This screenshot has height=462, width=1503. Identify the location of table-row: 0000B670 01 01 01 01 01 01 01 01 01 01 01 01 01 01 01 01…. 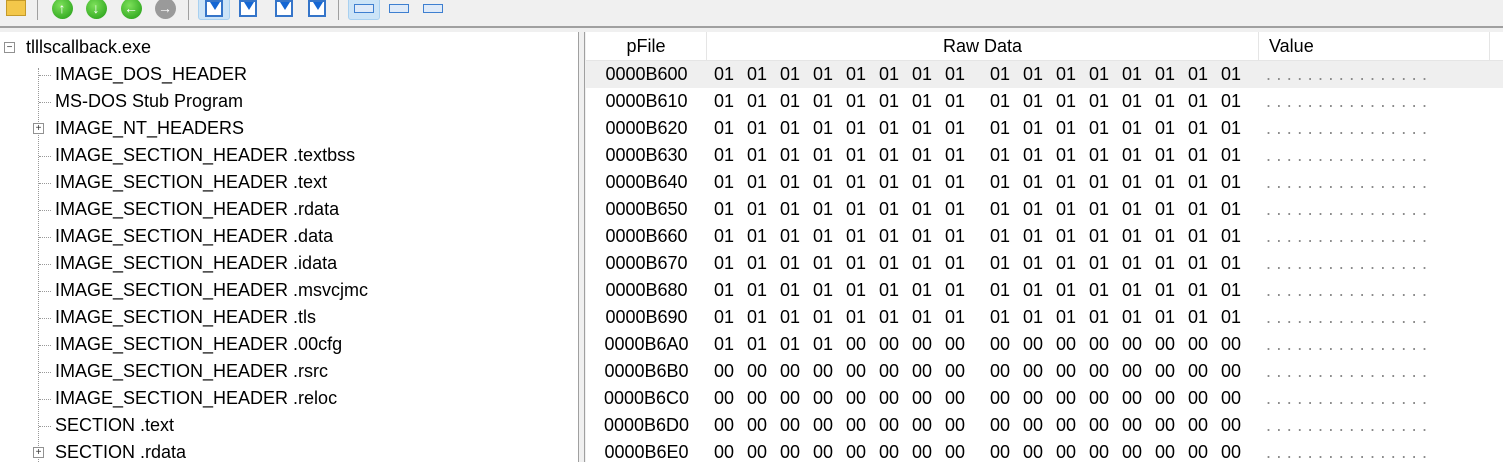
(1044, 263).